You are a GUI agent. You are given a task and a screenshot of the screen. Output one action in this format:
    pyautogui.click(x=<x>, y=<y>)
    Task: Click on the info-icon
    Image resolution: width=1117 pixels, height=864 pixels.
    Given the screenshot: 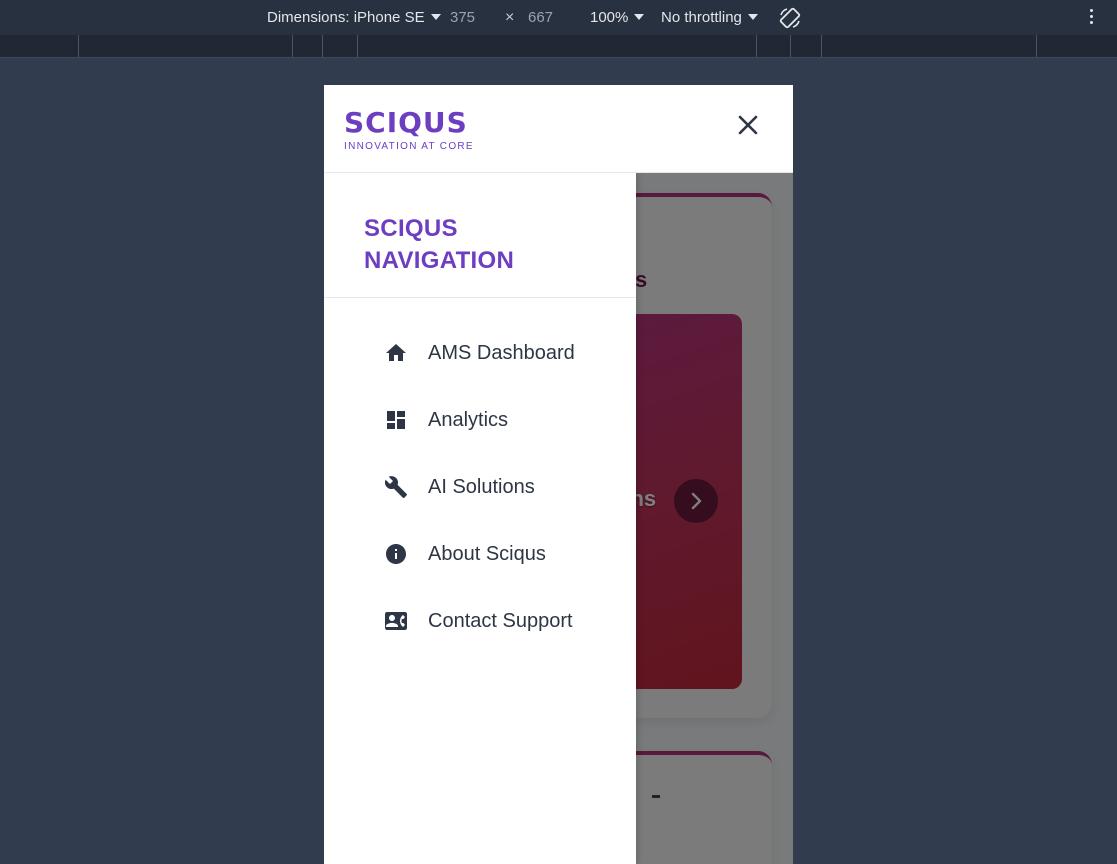 What is the action you would take?
    pyautogui.click(x=396, y=554)
    